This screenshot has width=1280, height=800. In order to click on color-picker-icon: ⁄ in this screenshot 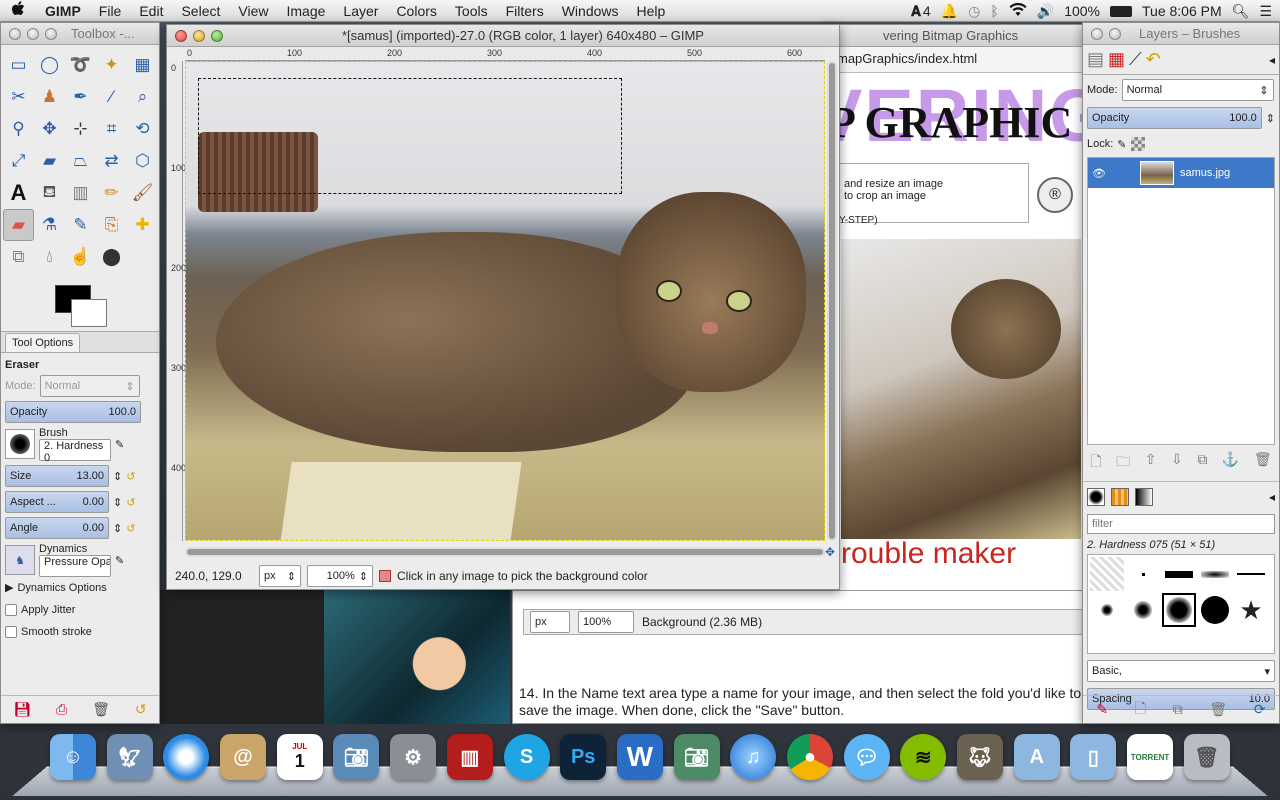, I will do `click(111, 97)`.